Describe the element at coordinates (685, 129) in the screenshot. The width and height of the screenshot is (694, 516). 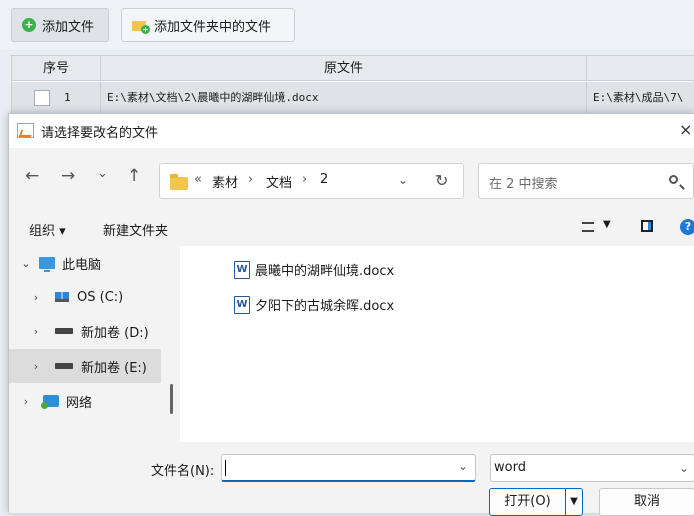
I see `close-button: ×` at that location.